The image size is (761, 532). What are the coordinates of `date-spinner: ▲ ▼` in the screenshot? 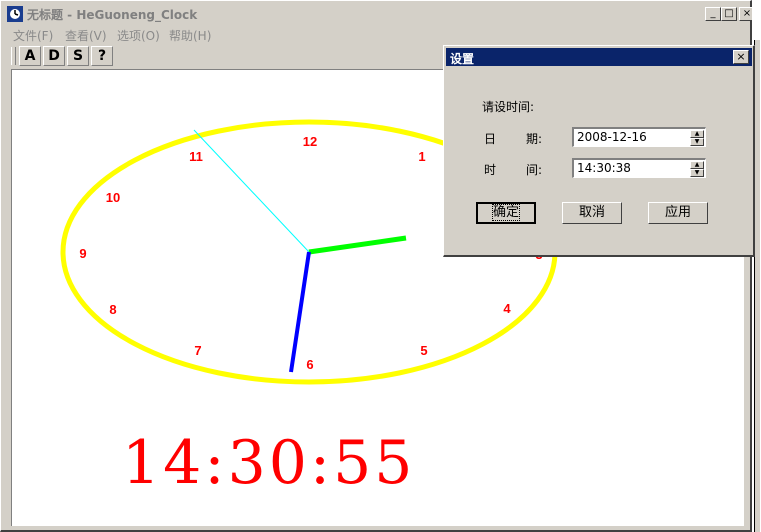 It's located at (697, 138).